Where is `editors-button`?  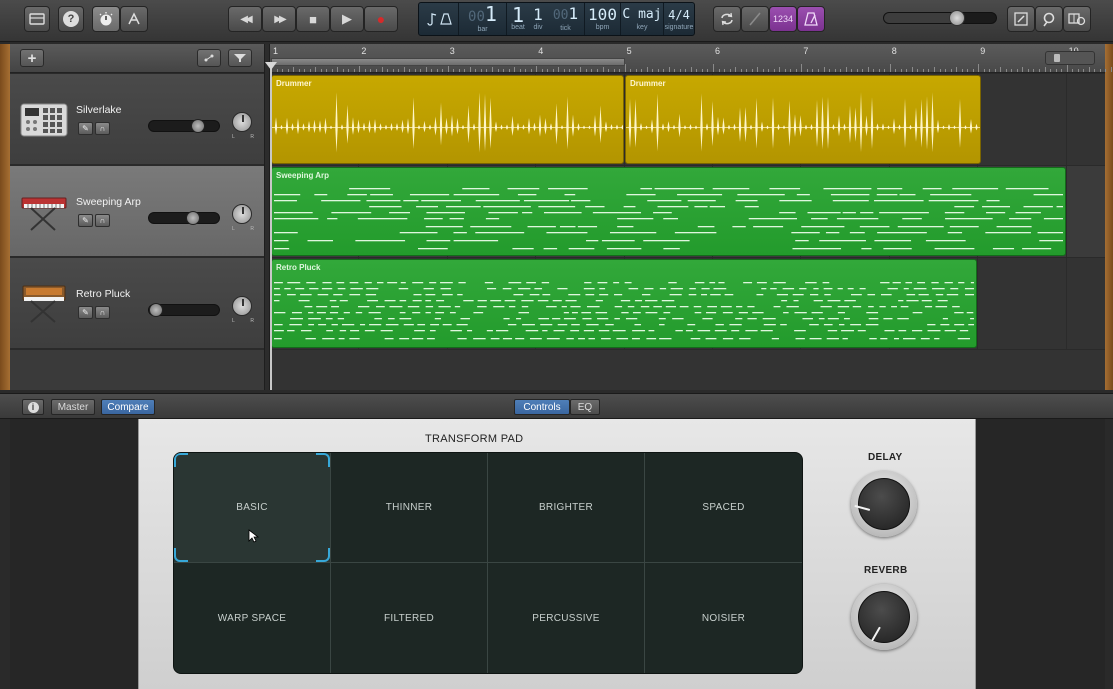
editors-button is located at coordinates (134, 19).